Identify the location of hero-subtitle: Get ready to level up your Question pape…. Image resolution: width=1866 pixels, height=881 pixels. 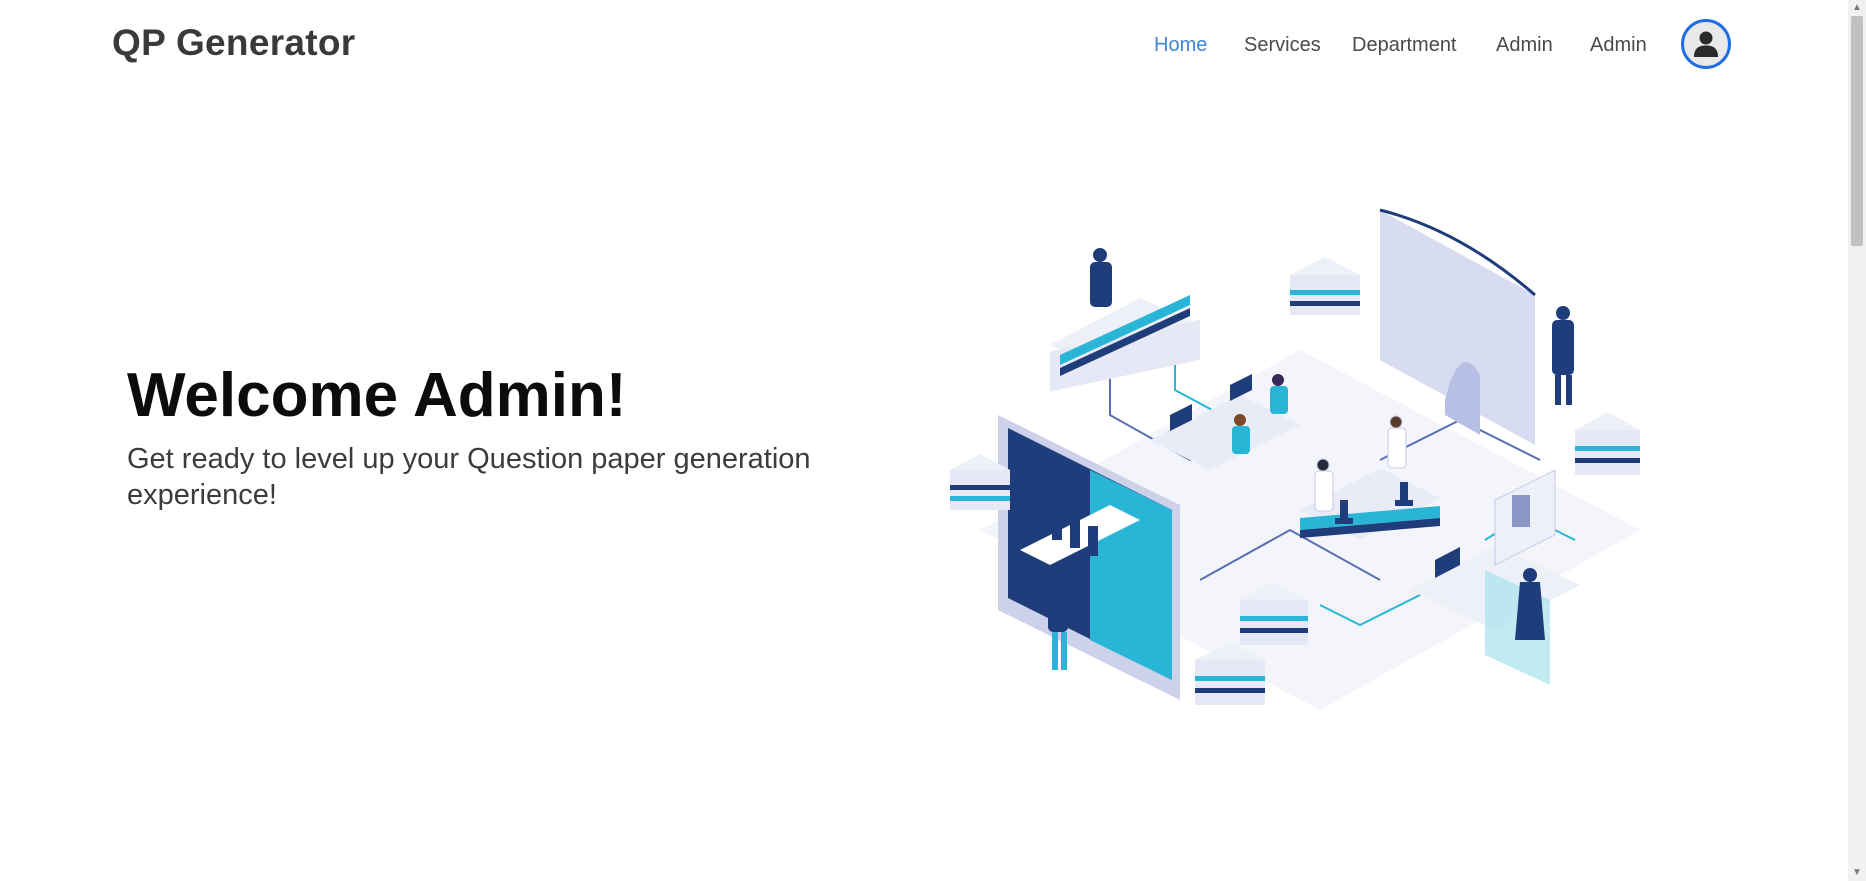
(469, 477).